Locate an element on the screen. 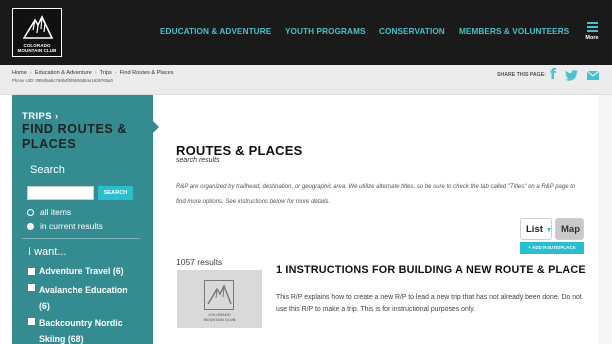 Image resolution: width=612 pixels, height=344 pixels. page-subtitle: search results is located at coordinates (198, 160).